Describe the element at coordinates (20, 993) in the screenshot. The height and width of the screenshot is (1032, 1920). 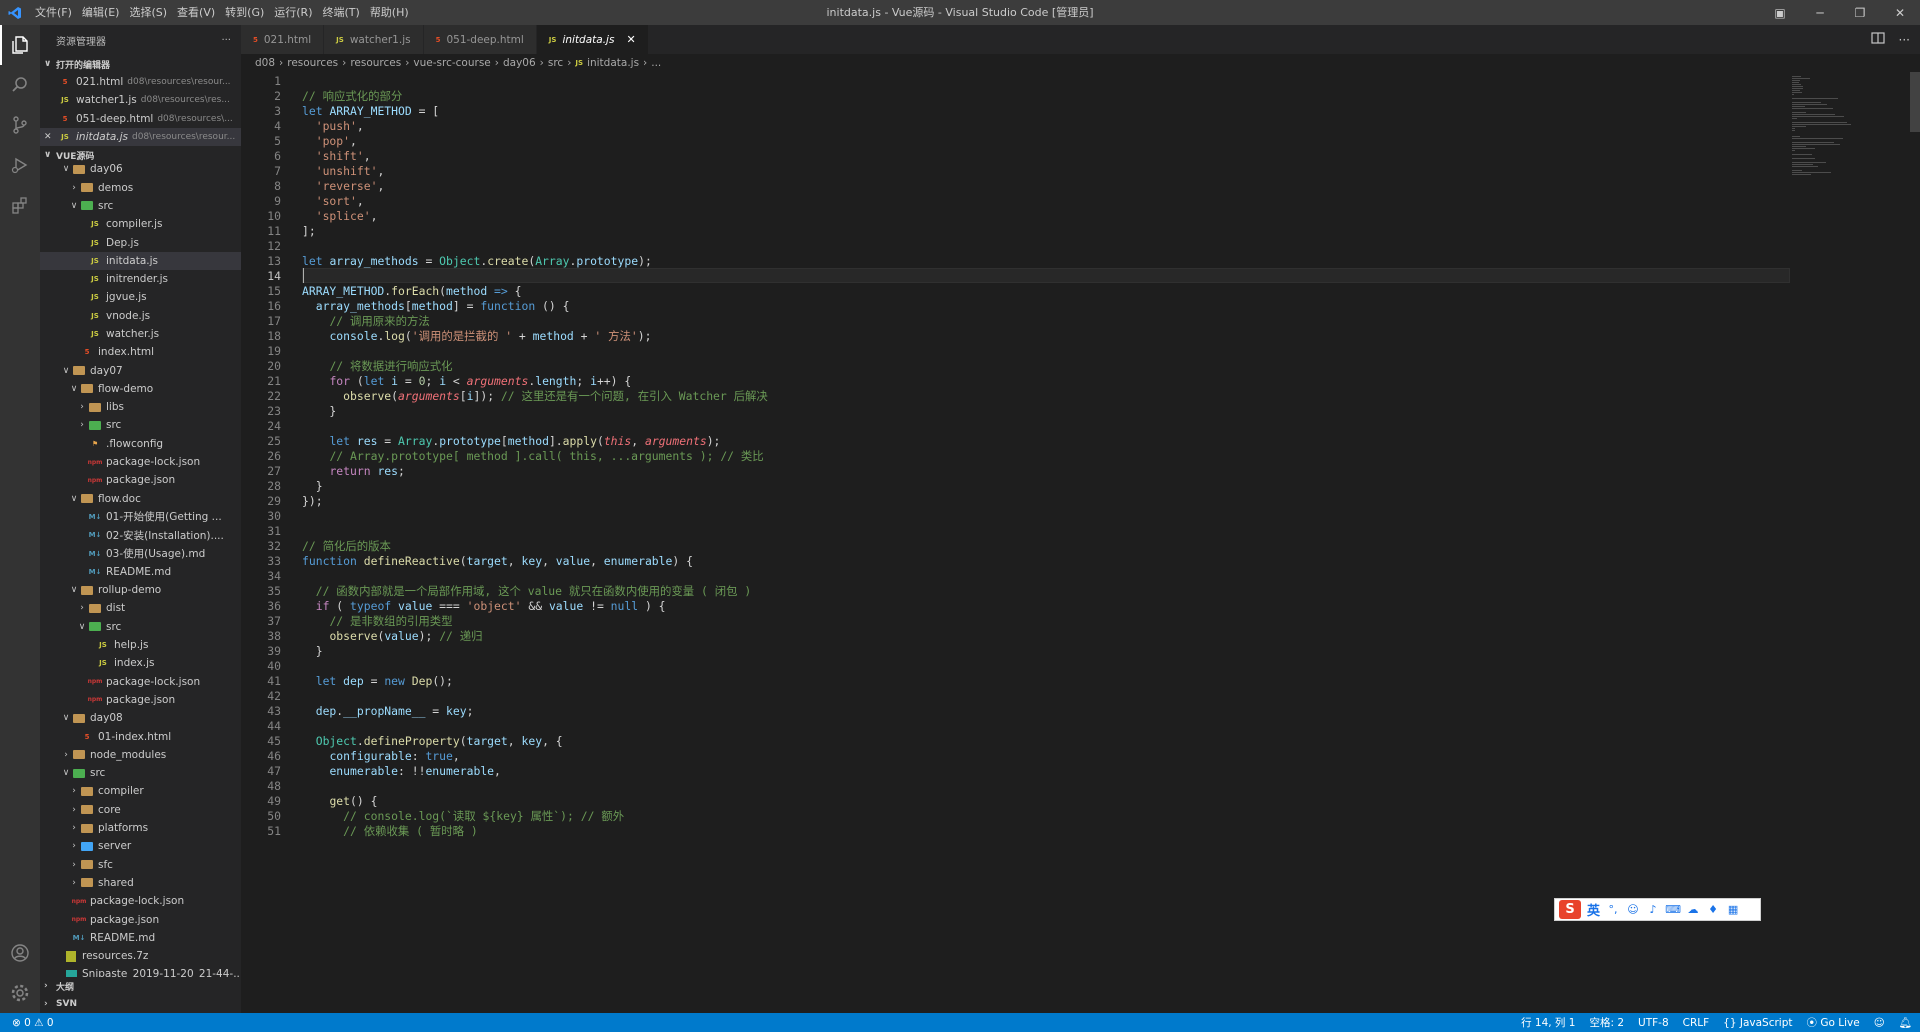
I see `settings-gear-icon` at that location.